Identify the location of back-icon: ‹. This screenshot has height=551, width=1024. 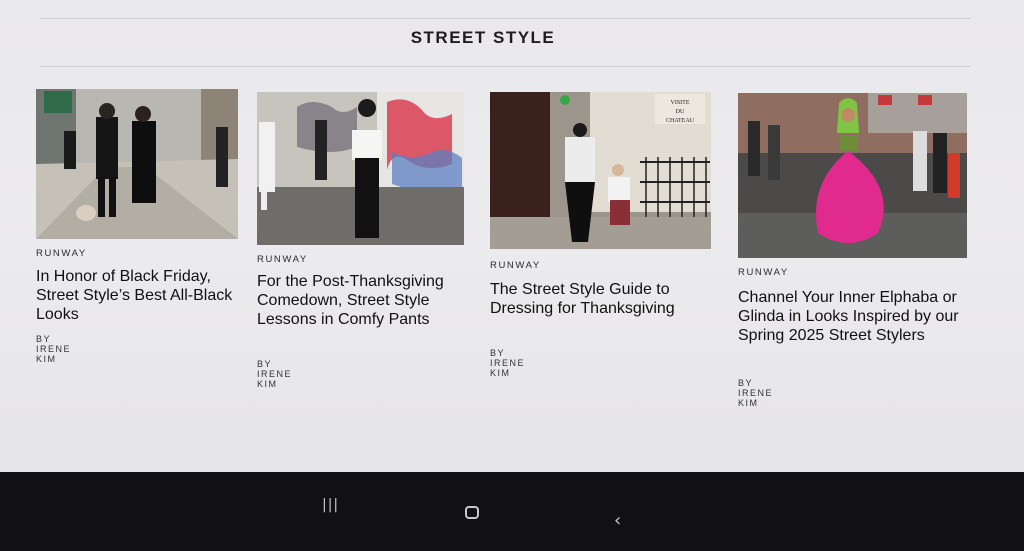
(617, 520).